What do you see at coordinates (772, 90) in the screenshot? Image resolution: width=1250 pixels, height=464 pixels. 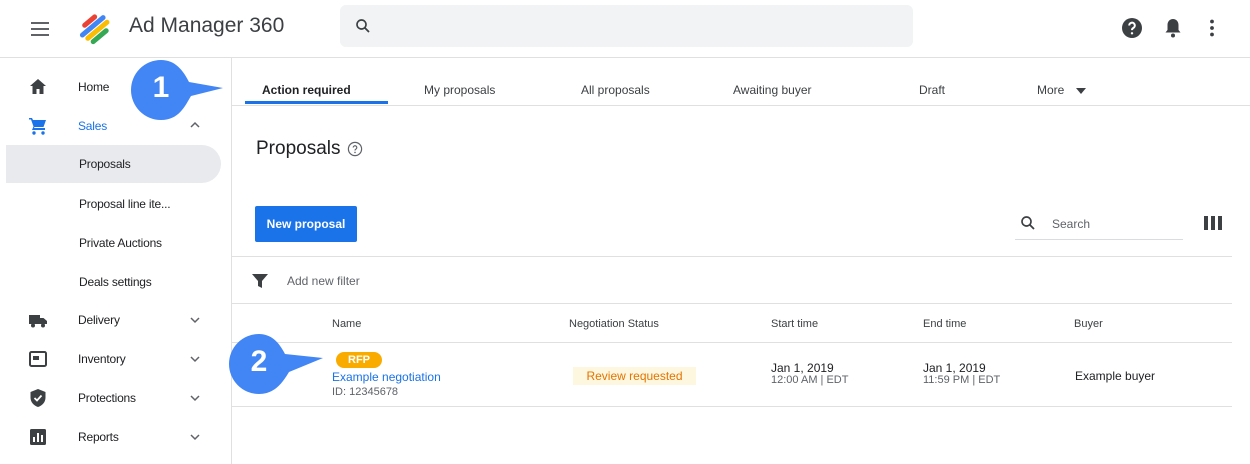 I see `tab-awaiting-buyer: Awaiting buyer` at bounding box center [772, 90].